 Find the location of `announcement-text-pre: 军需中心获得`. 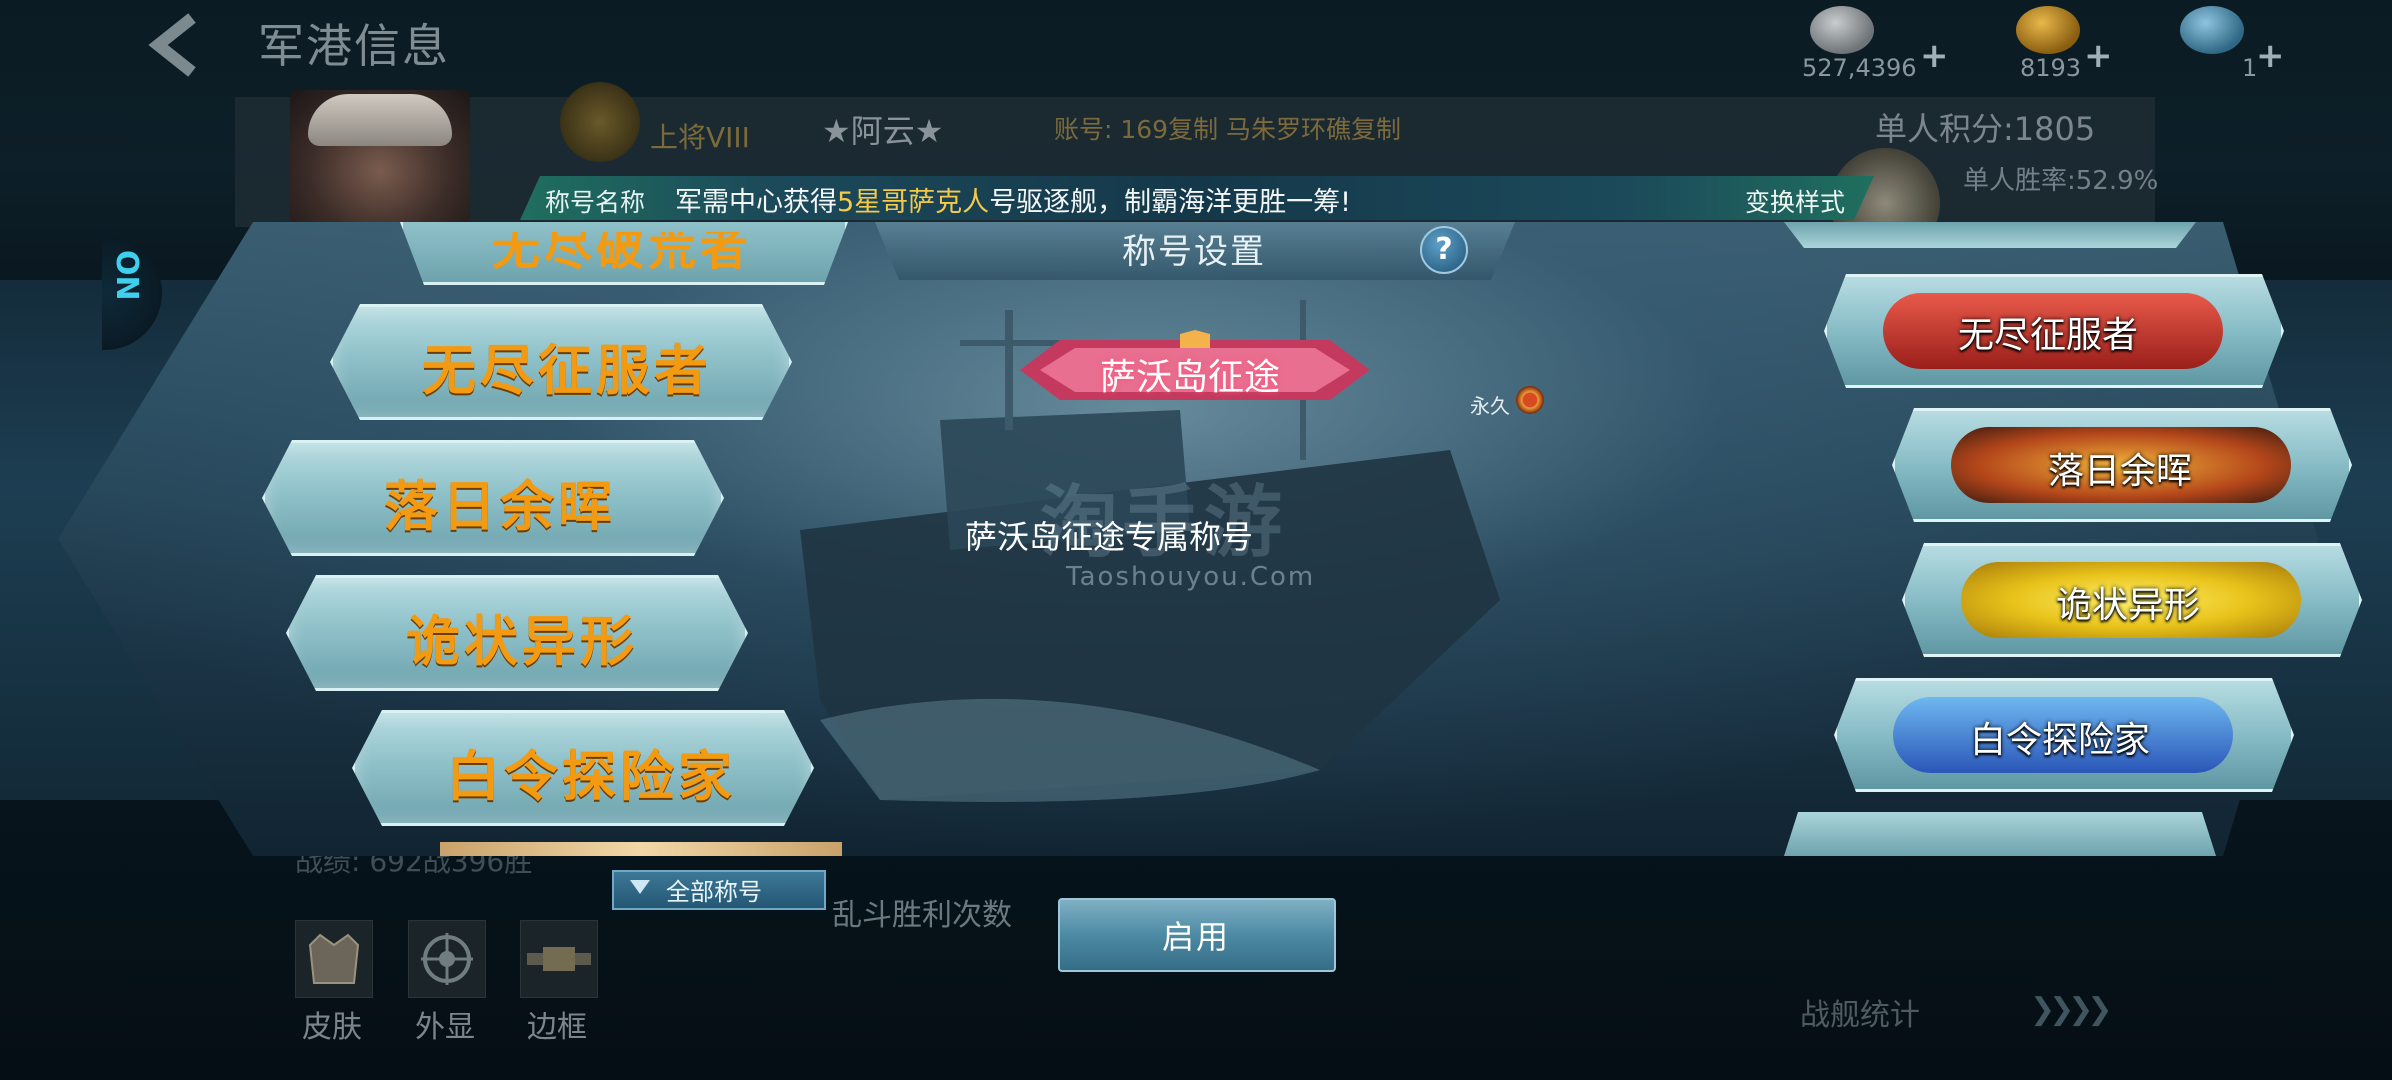

announcement-text-pre: 军需中心获得 is located at coordinates (756, 202).